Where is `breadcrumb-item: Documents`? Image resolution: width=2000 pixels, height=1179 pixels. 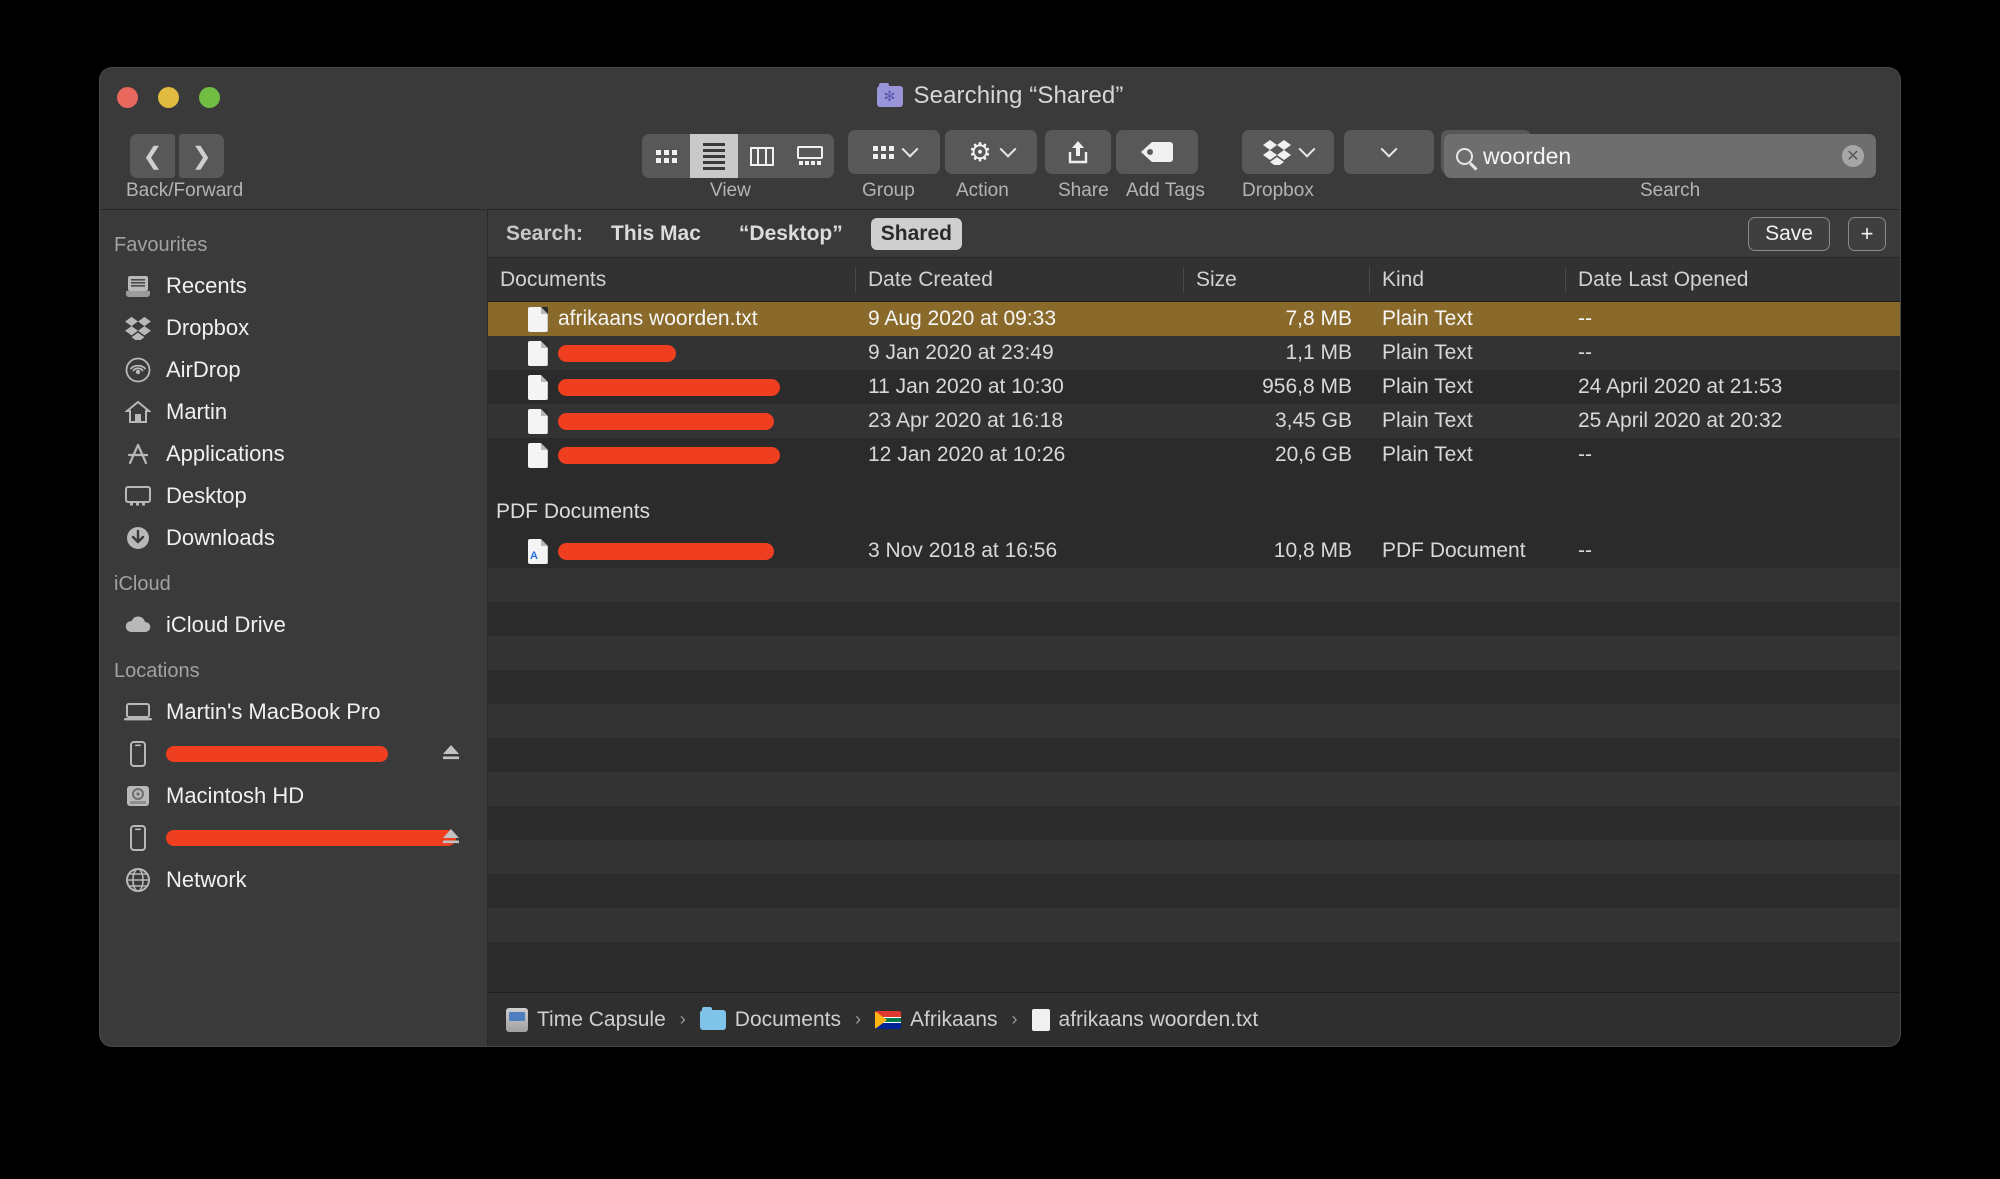
breadcrumb-item: Documents is located at coordinates (770, 1019).